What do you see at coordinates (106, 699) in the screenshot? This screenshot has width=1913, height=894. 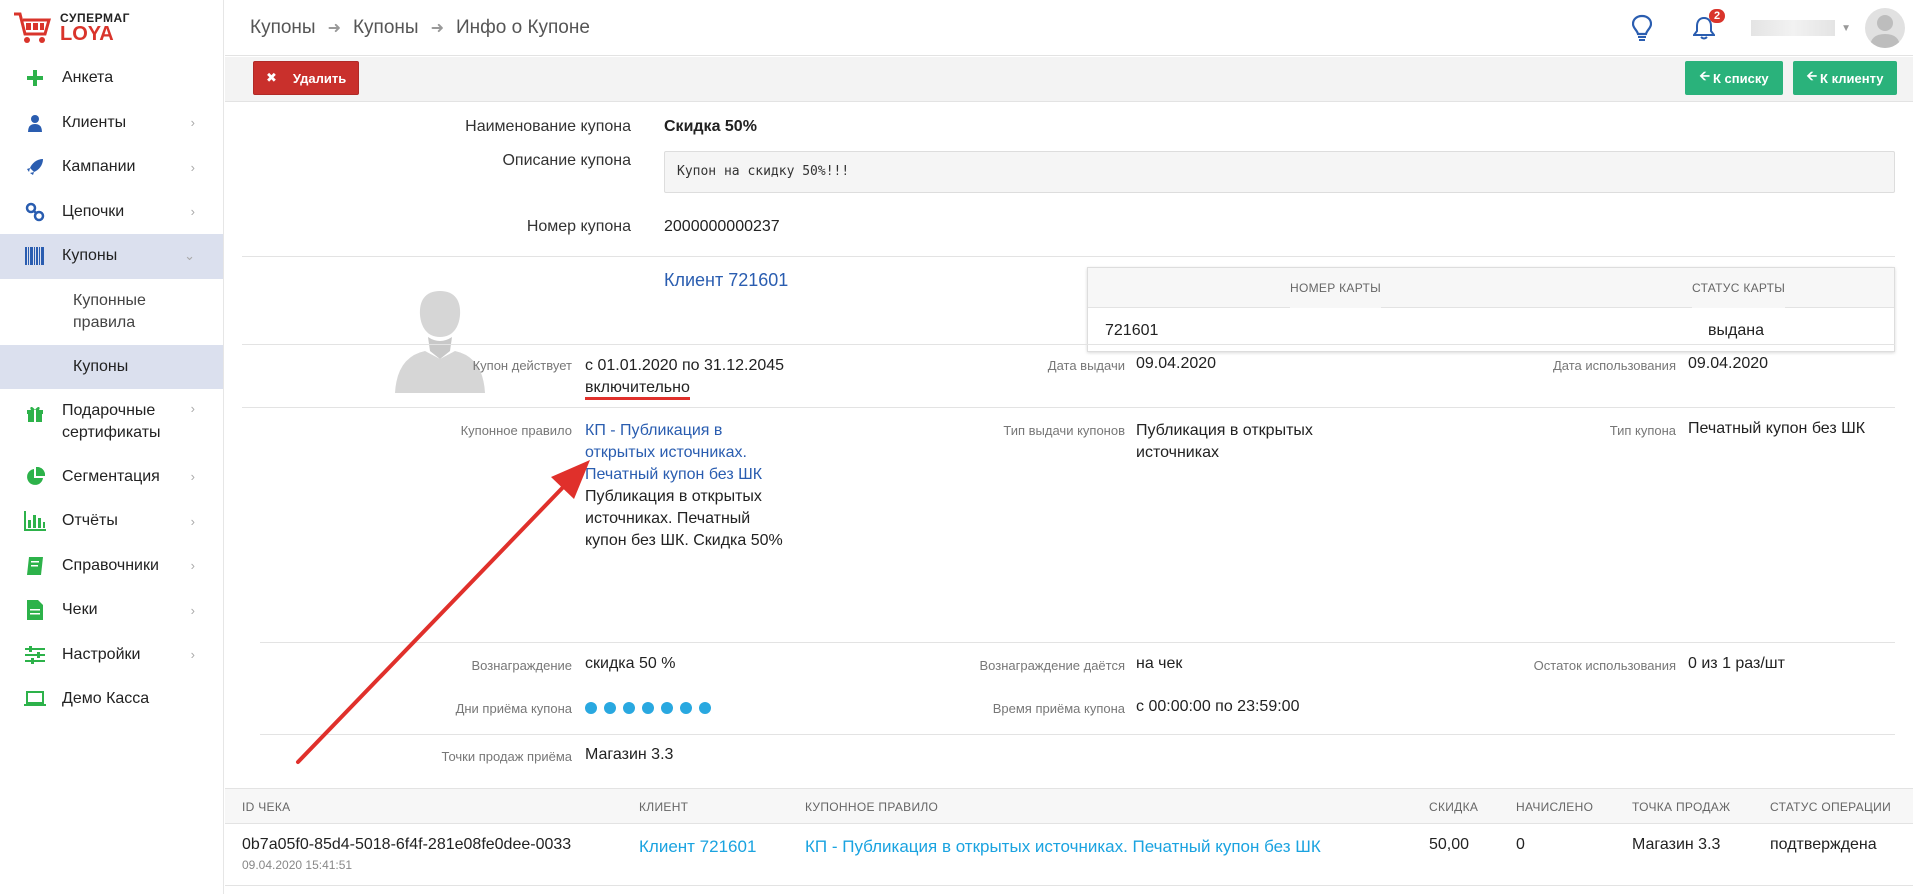 I see `sidebar-item-label: Демо Касса` at bounding box center [106, 699].